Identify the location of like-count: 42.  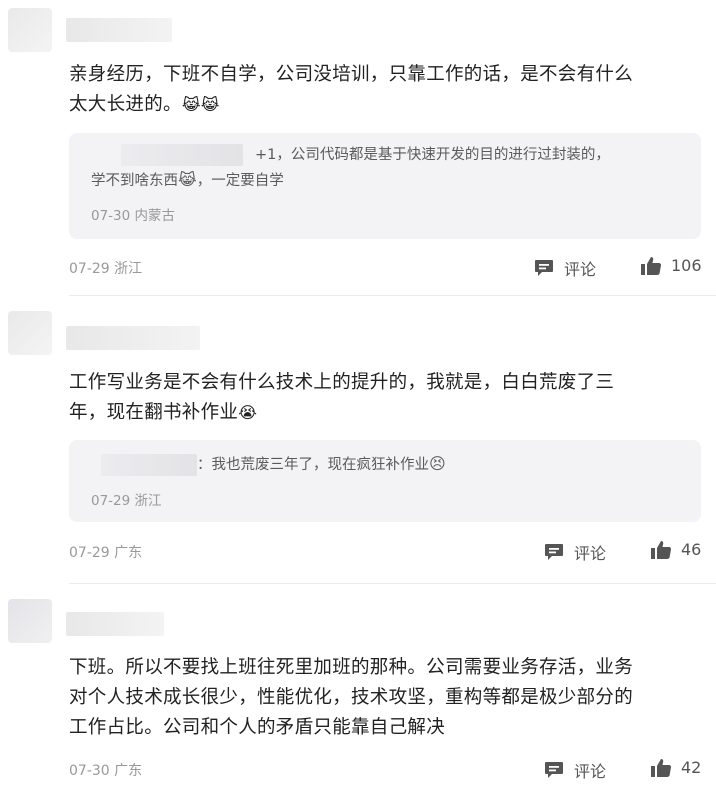
(691, 767).